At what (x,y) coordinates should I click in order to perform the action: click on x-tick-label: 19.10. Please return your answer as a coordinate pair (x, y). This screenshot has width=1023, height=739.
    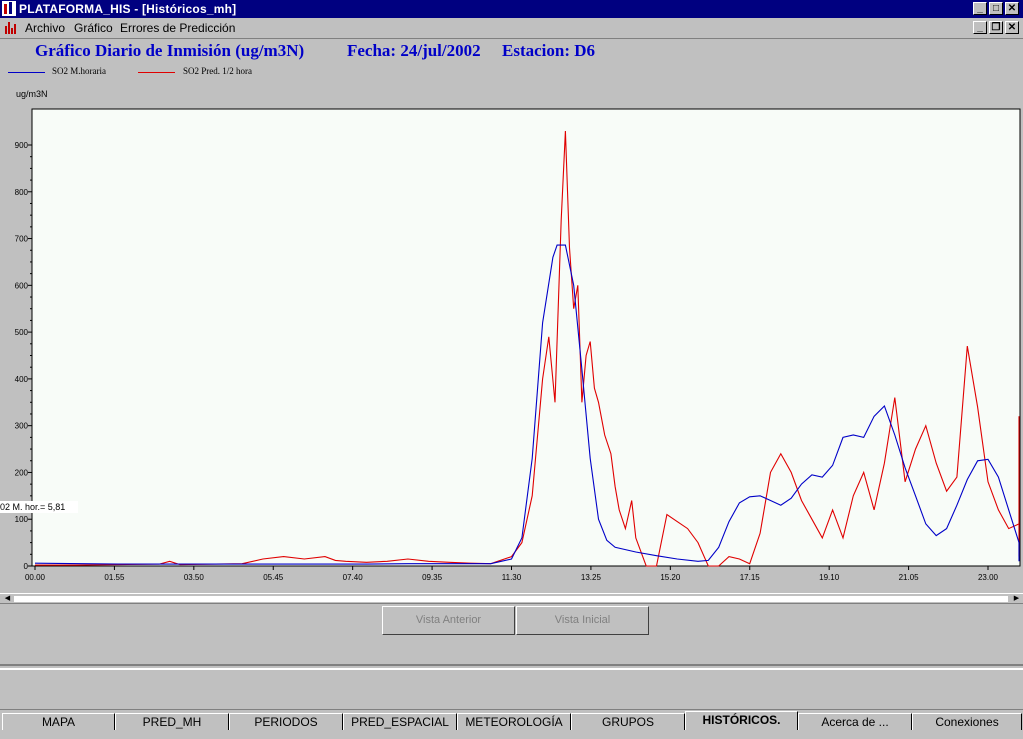
    Looking at the image, I should click on (829, 577).